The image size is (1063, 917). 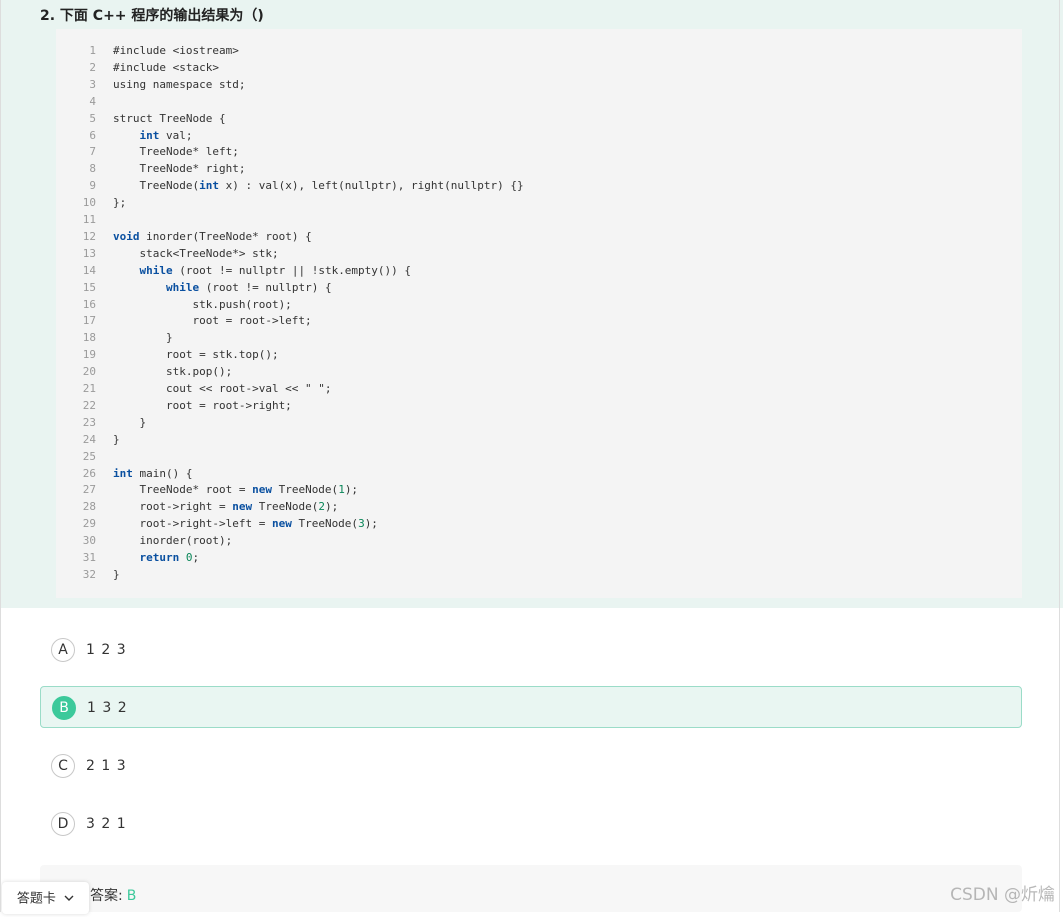 I want to click on code-text: inorder(root);, so click(x=172, y=540).